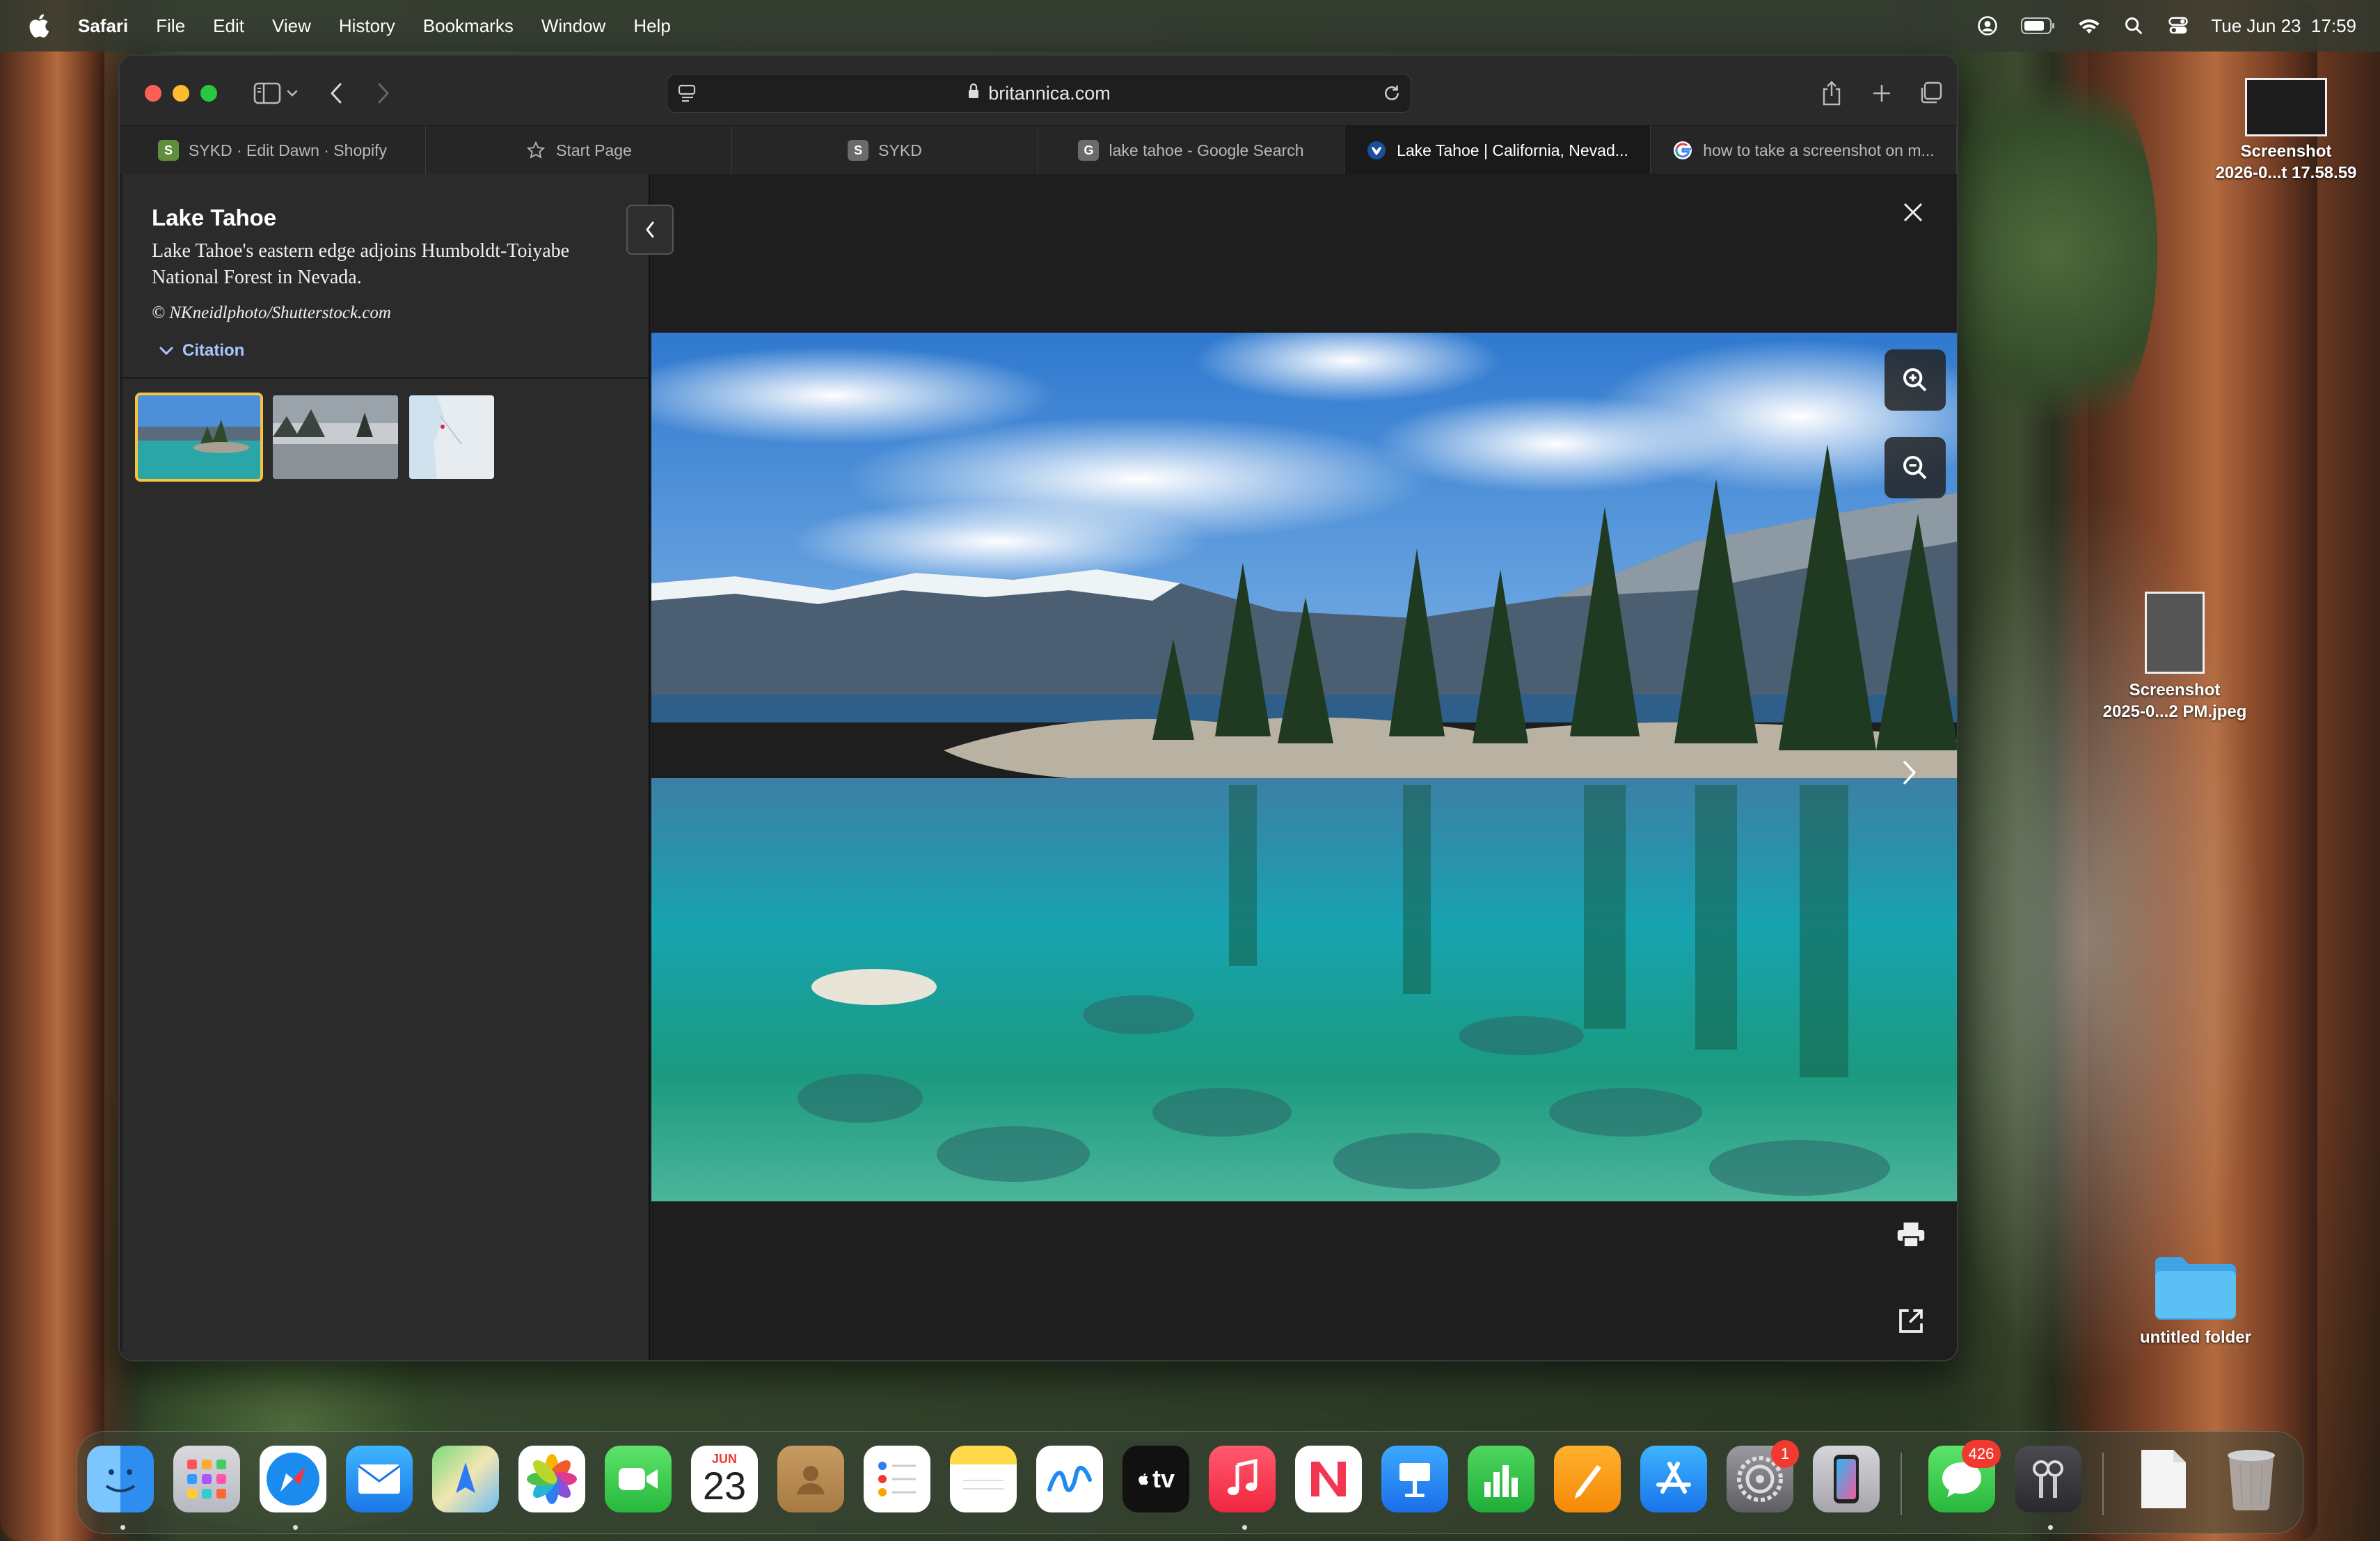 The image size is (2380, 1541). I want to click on chevron-right-icon, so click(1909, 772).